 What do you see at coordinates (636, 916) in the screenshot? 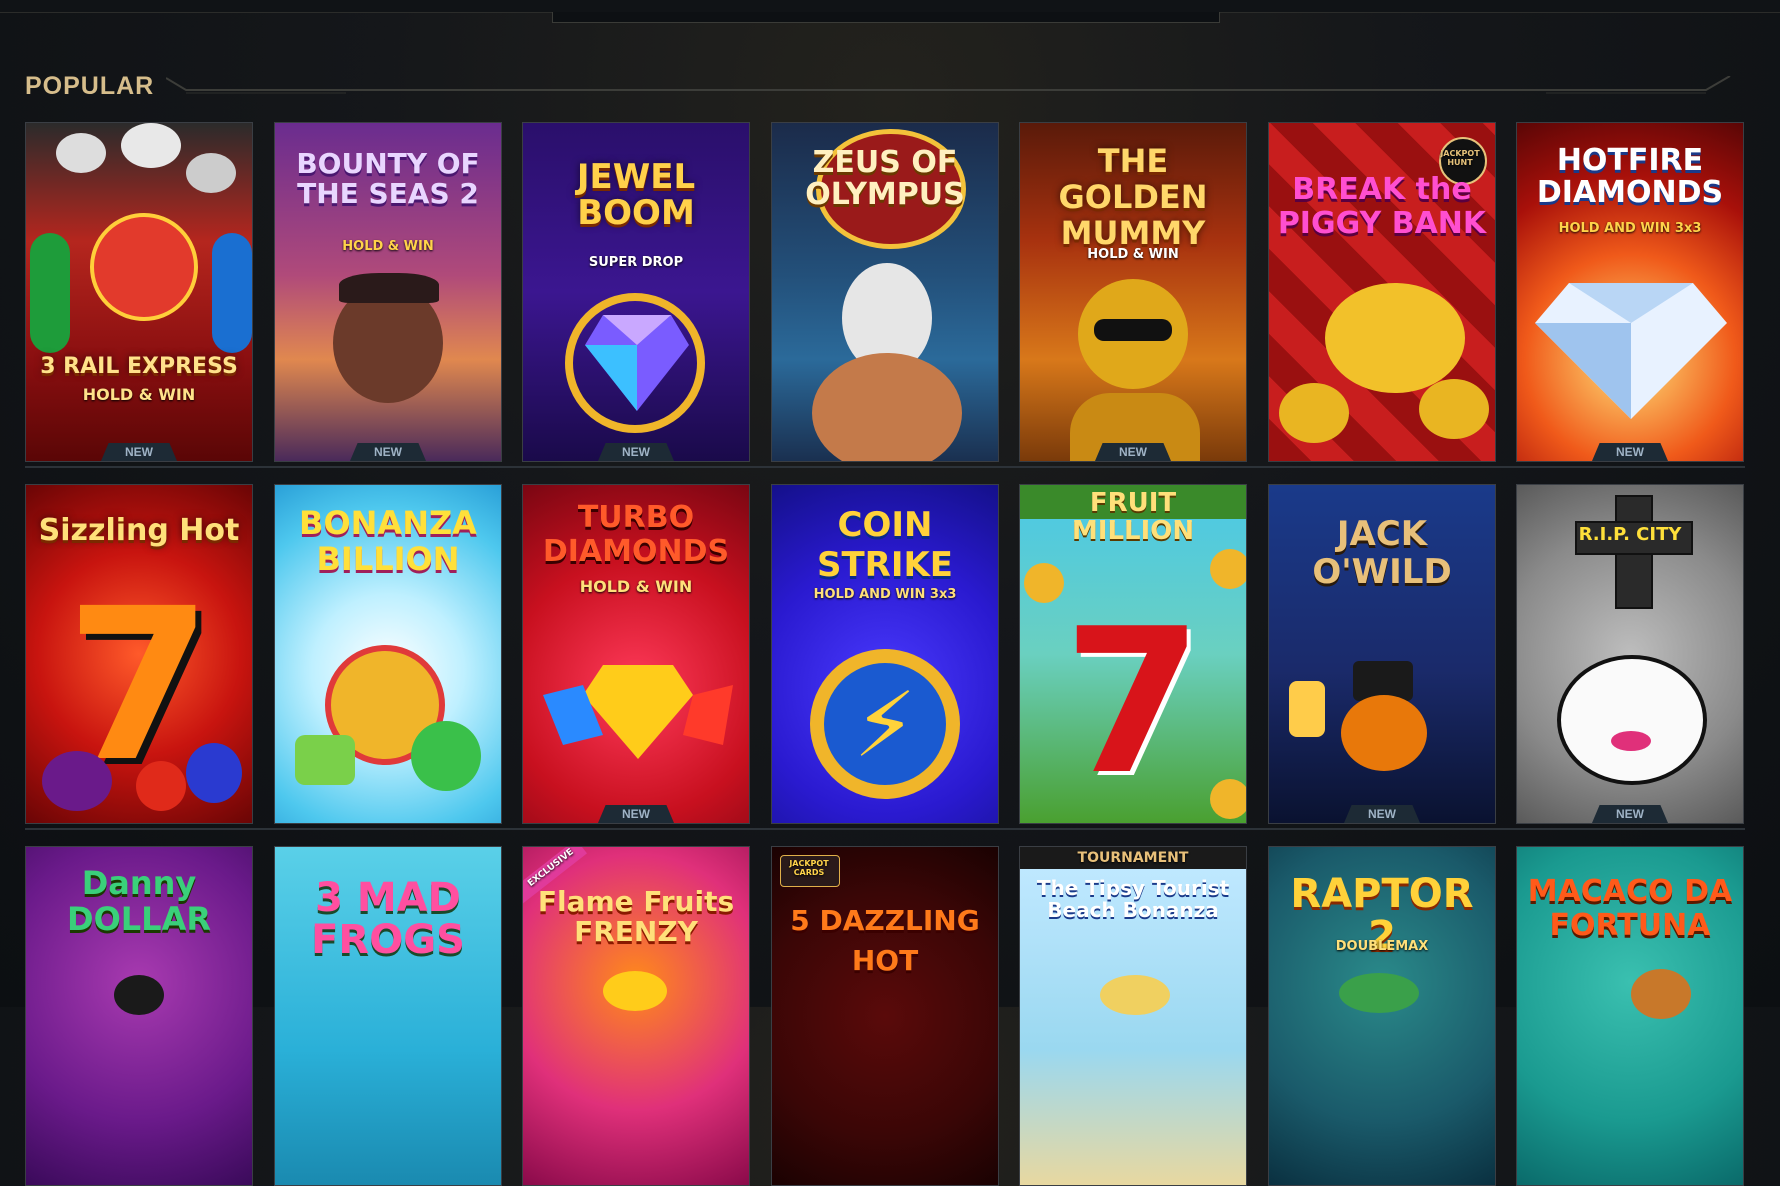
I see `game-title: Flame Fruits FRENZY` at bounding box center [636, 916].